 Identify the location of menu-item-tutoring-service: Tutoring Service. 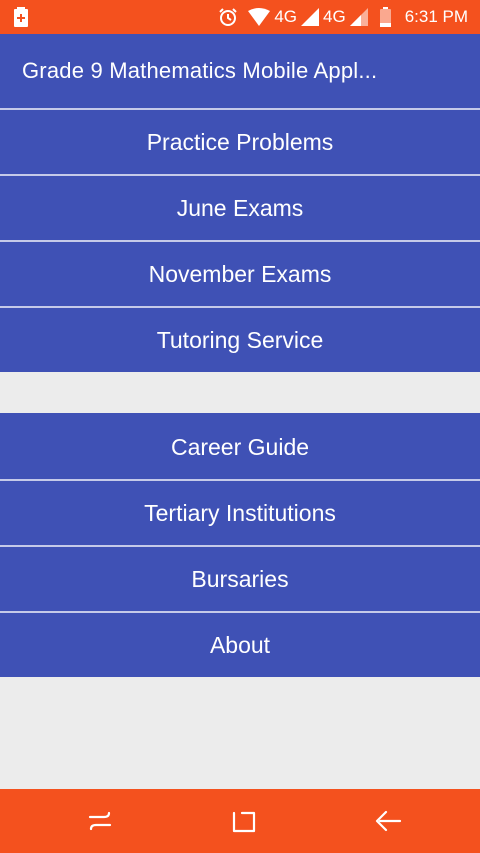
(240, 339).